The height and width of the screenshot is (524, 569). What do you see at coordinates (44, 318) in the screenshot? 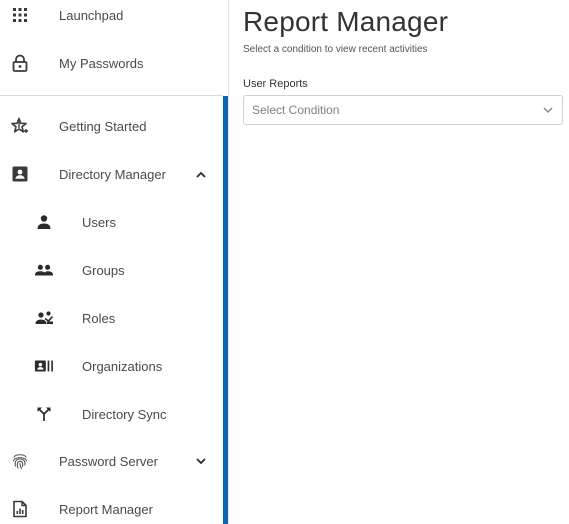
I see `roles-icon` at bounding box center [44, 318].